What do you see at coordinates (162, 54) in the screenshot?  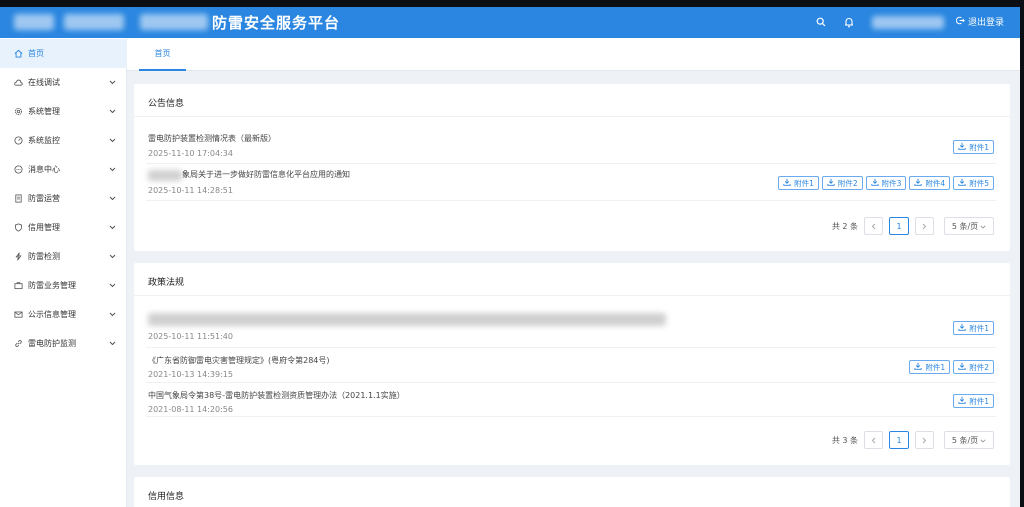 I see `tab-home: 首页` at bounding box center [162, 54].